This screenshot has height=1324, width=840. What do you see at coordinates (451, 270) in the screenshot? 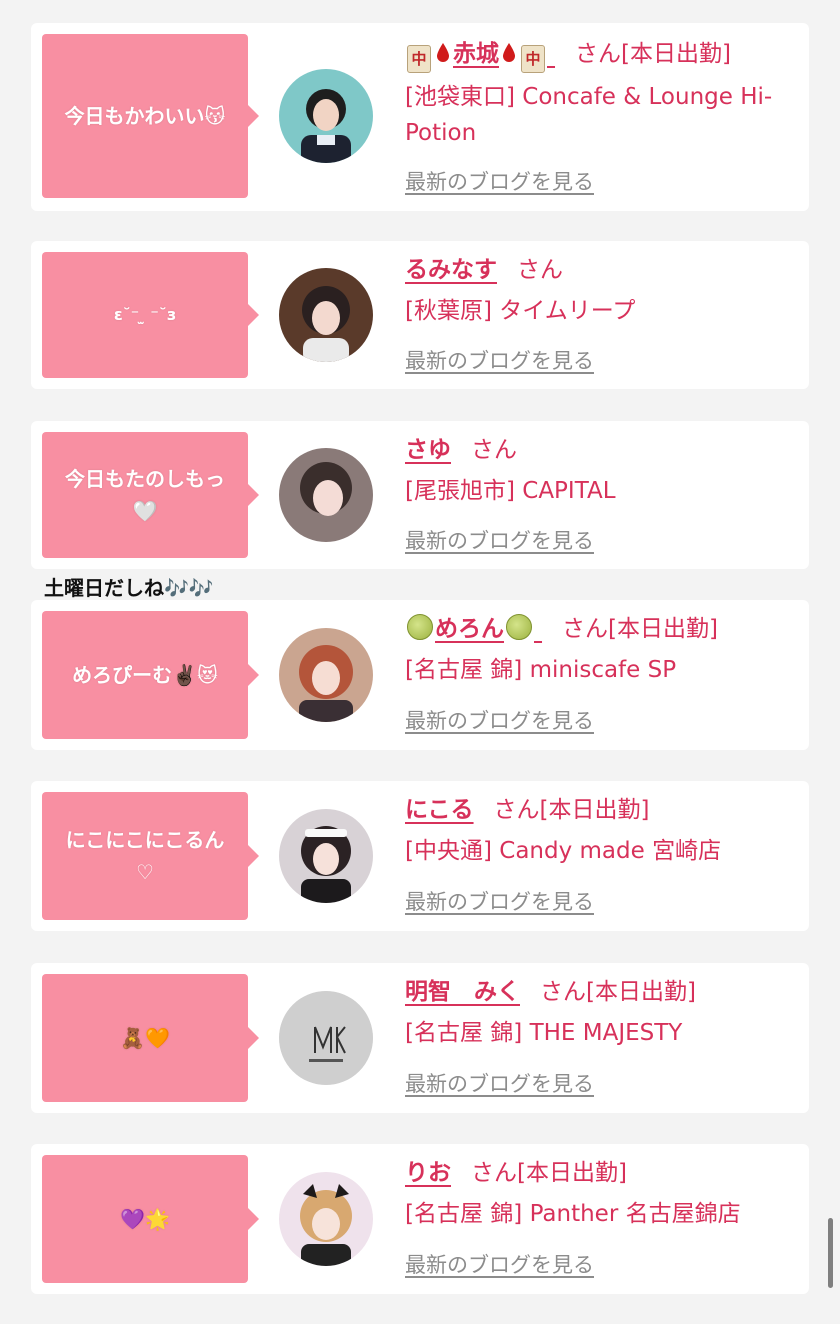
I see `cast-name-link: るみなす` at bounding box center [451, 270].